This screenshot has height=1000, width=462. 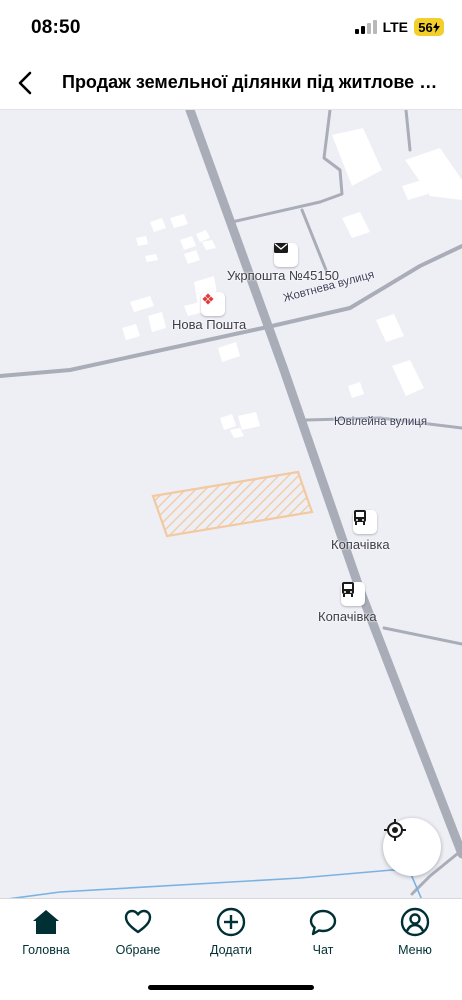 What do you see at coordinates (231, 922) in the screenshot?
I see `plus-circle-icon` at bounding box center [231, 922].